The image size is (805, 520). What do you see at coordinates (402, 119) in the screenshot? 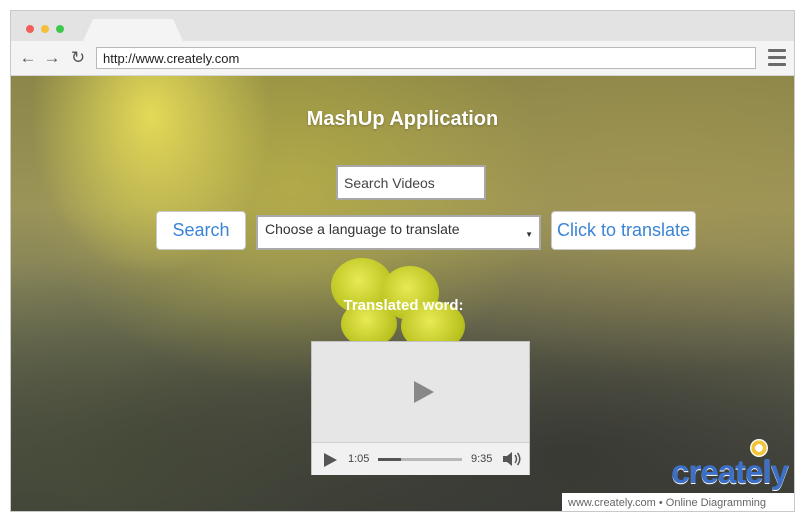
I see `page-title: MashUp Application` at bounding box center [402, 119].